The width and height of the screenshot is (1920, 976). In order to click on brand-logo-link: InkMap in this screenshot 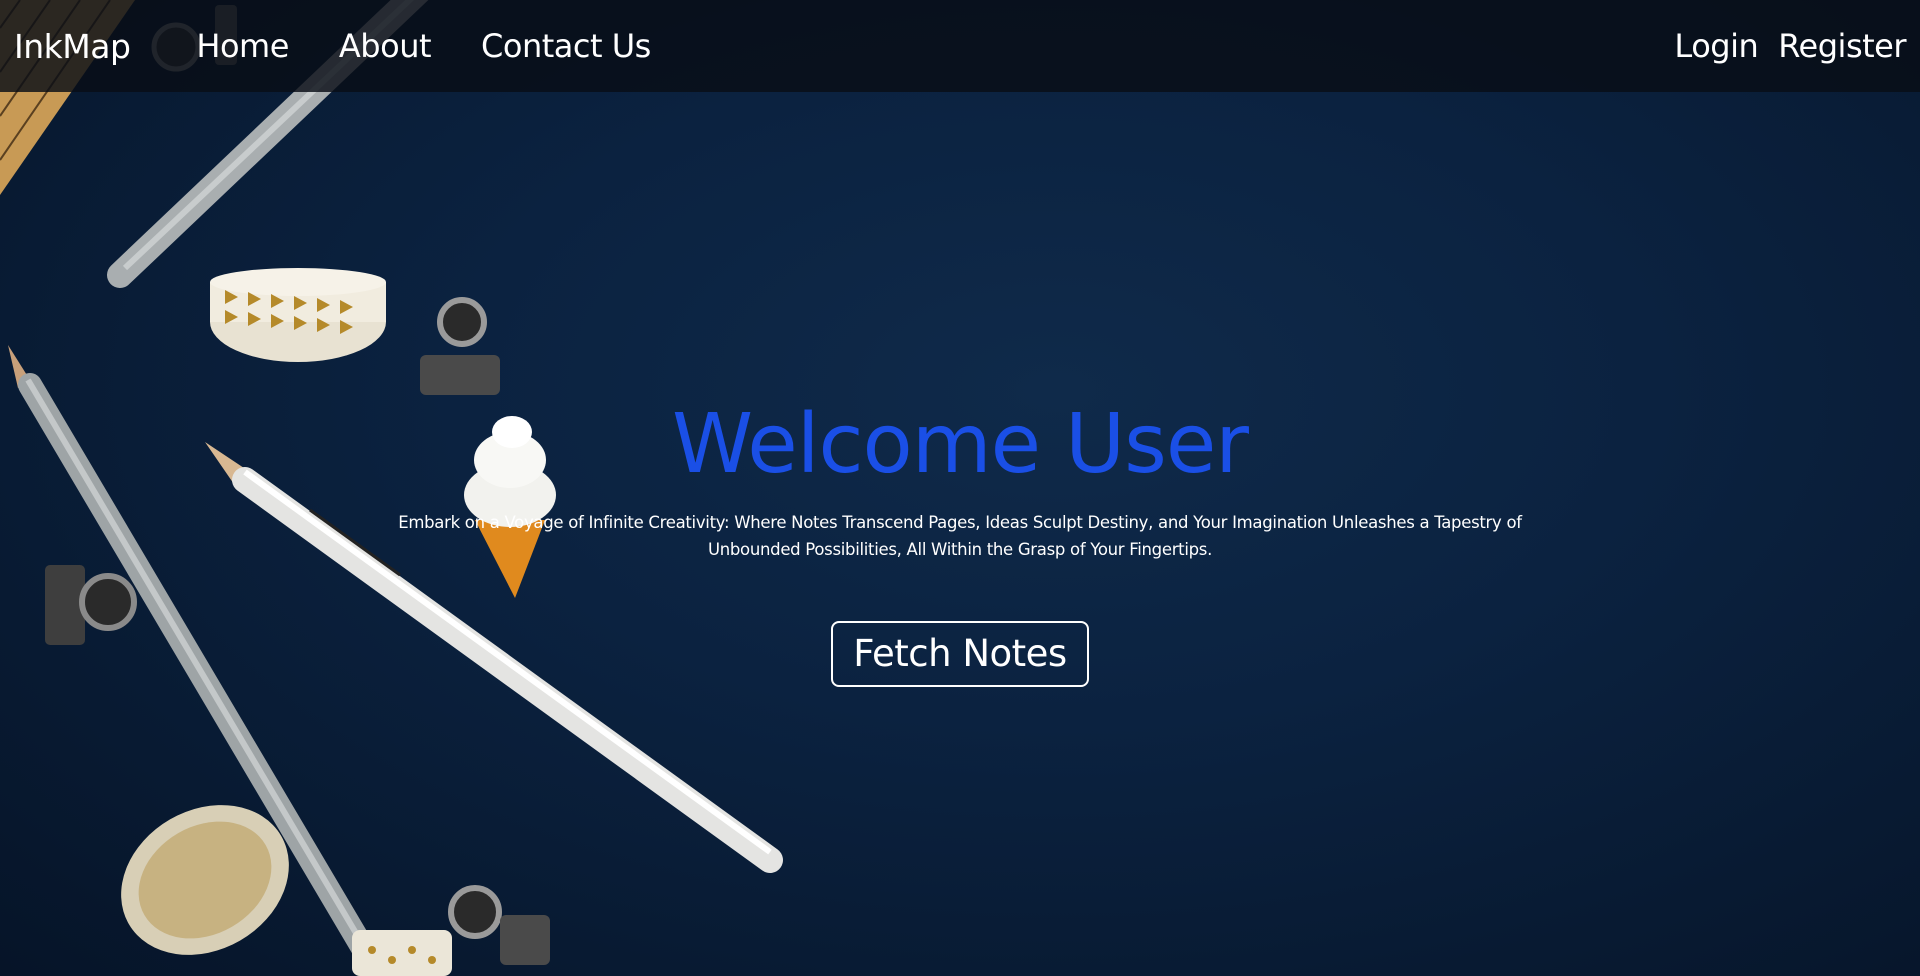, I will do `click(72, 46)`.